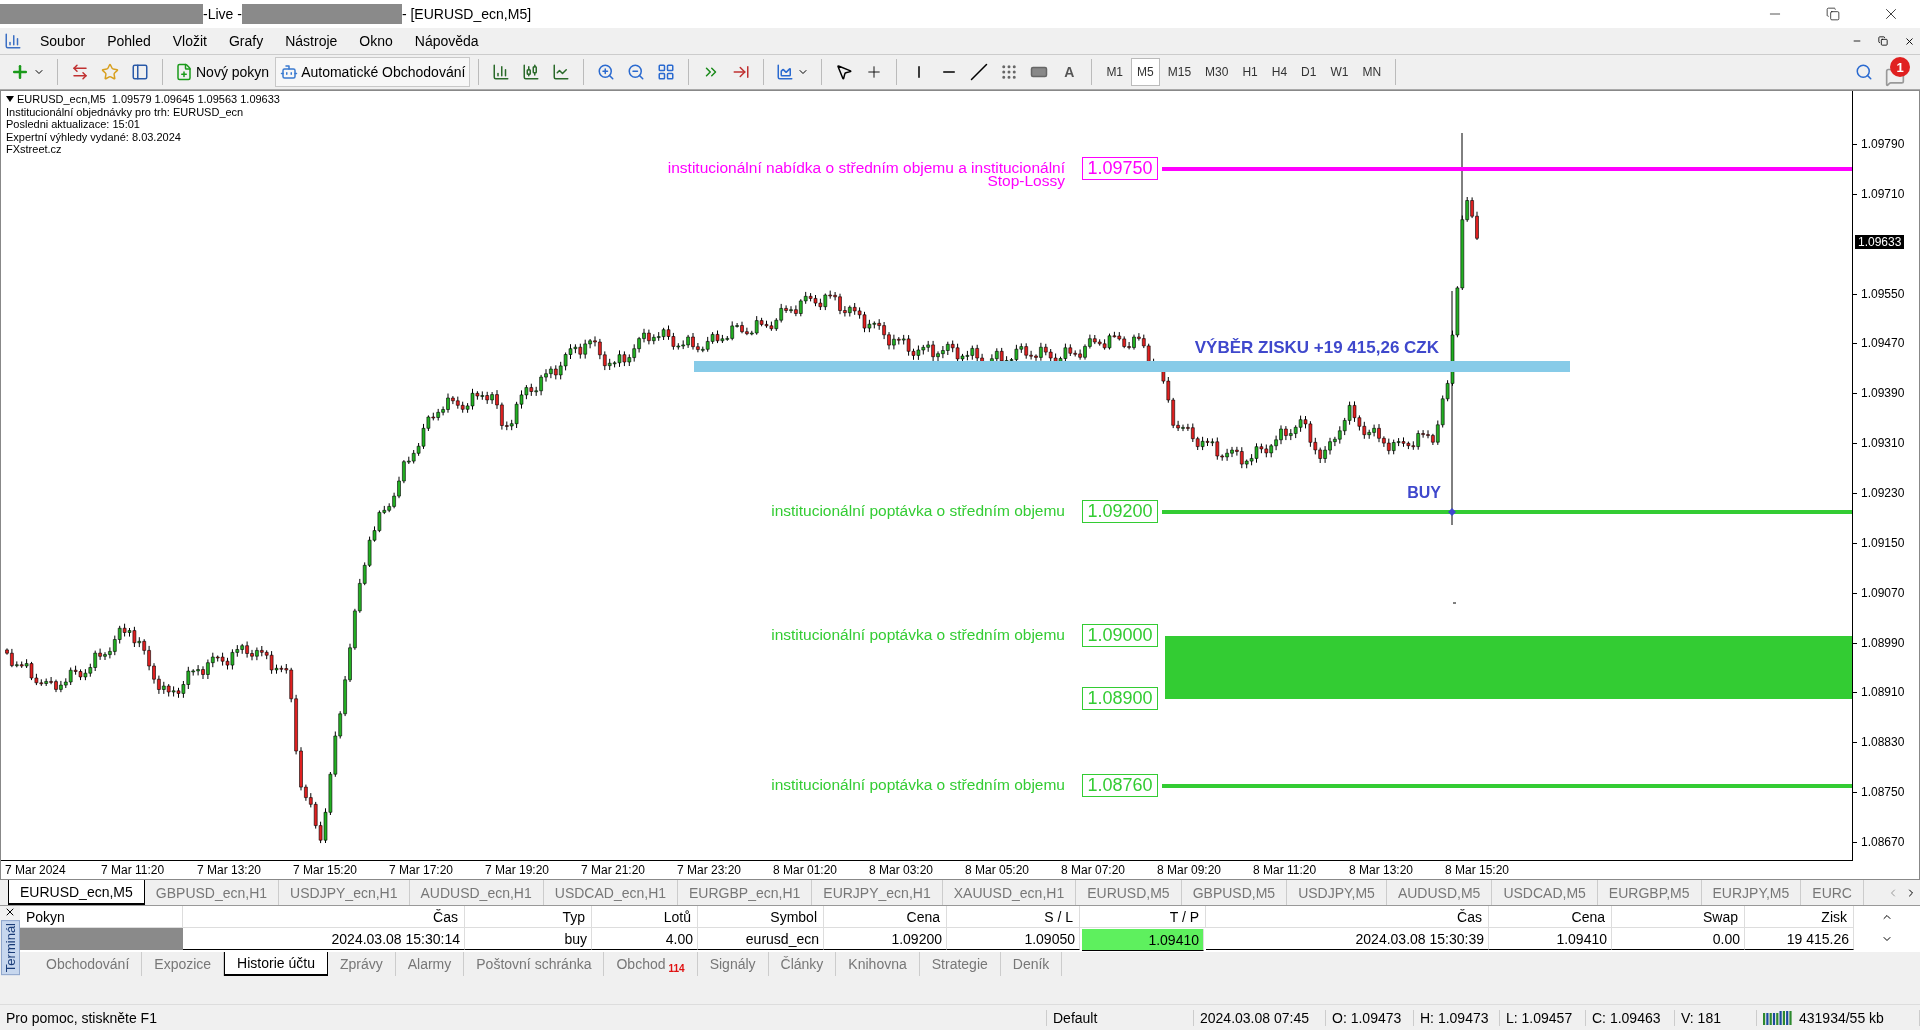 The image size is (1920, 1030). I want to click on zoom-out-icon, so click(636, 72).